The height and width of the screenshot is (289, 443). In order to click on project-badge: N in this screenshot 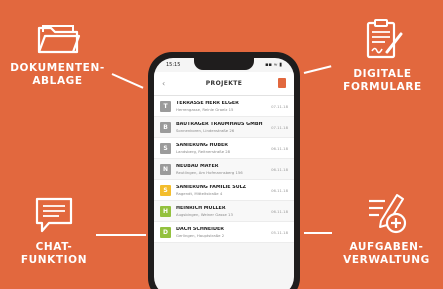, I will do `click(165, 169)`.